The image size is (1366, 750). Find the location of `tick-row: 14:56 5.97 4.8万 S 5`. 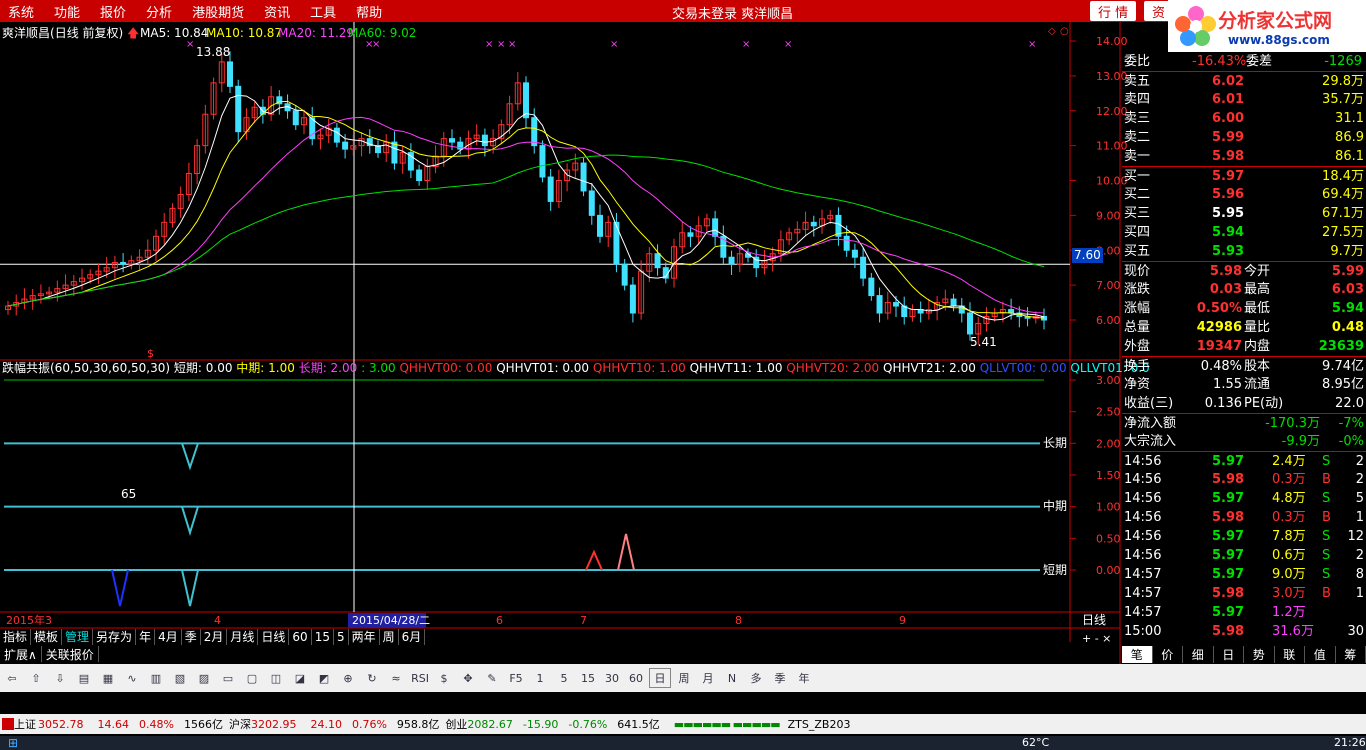

tick-row: 14:56 5.97 4.8万 S 5 is located at coordinates (1244, 498).